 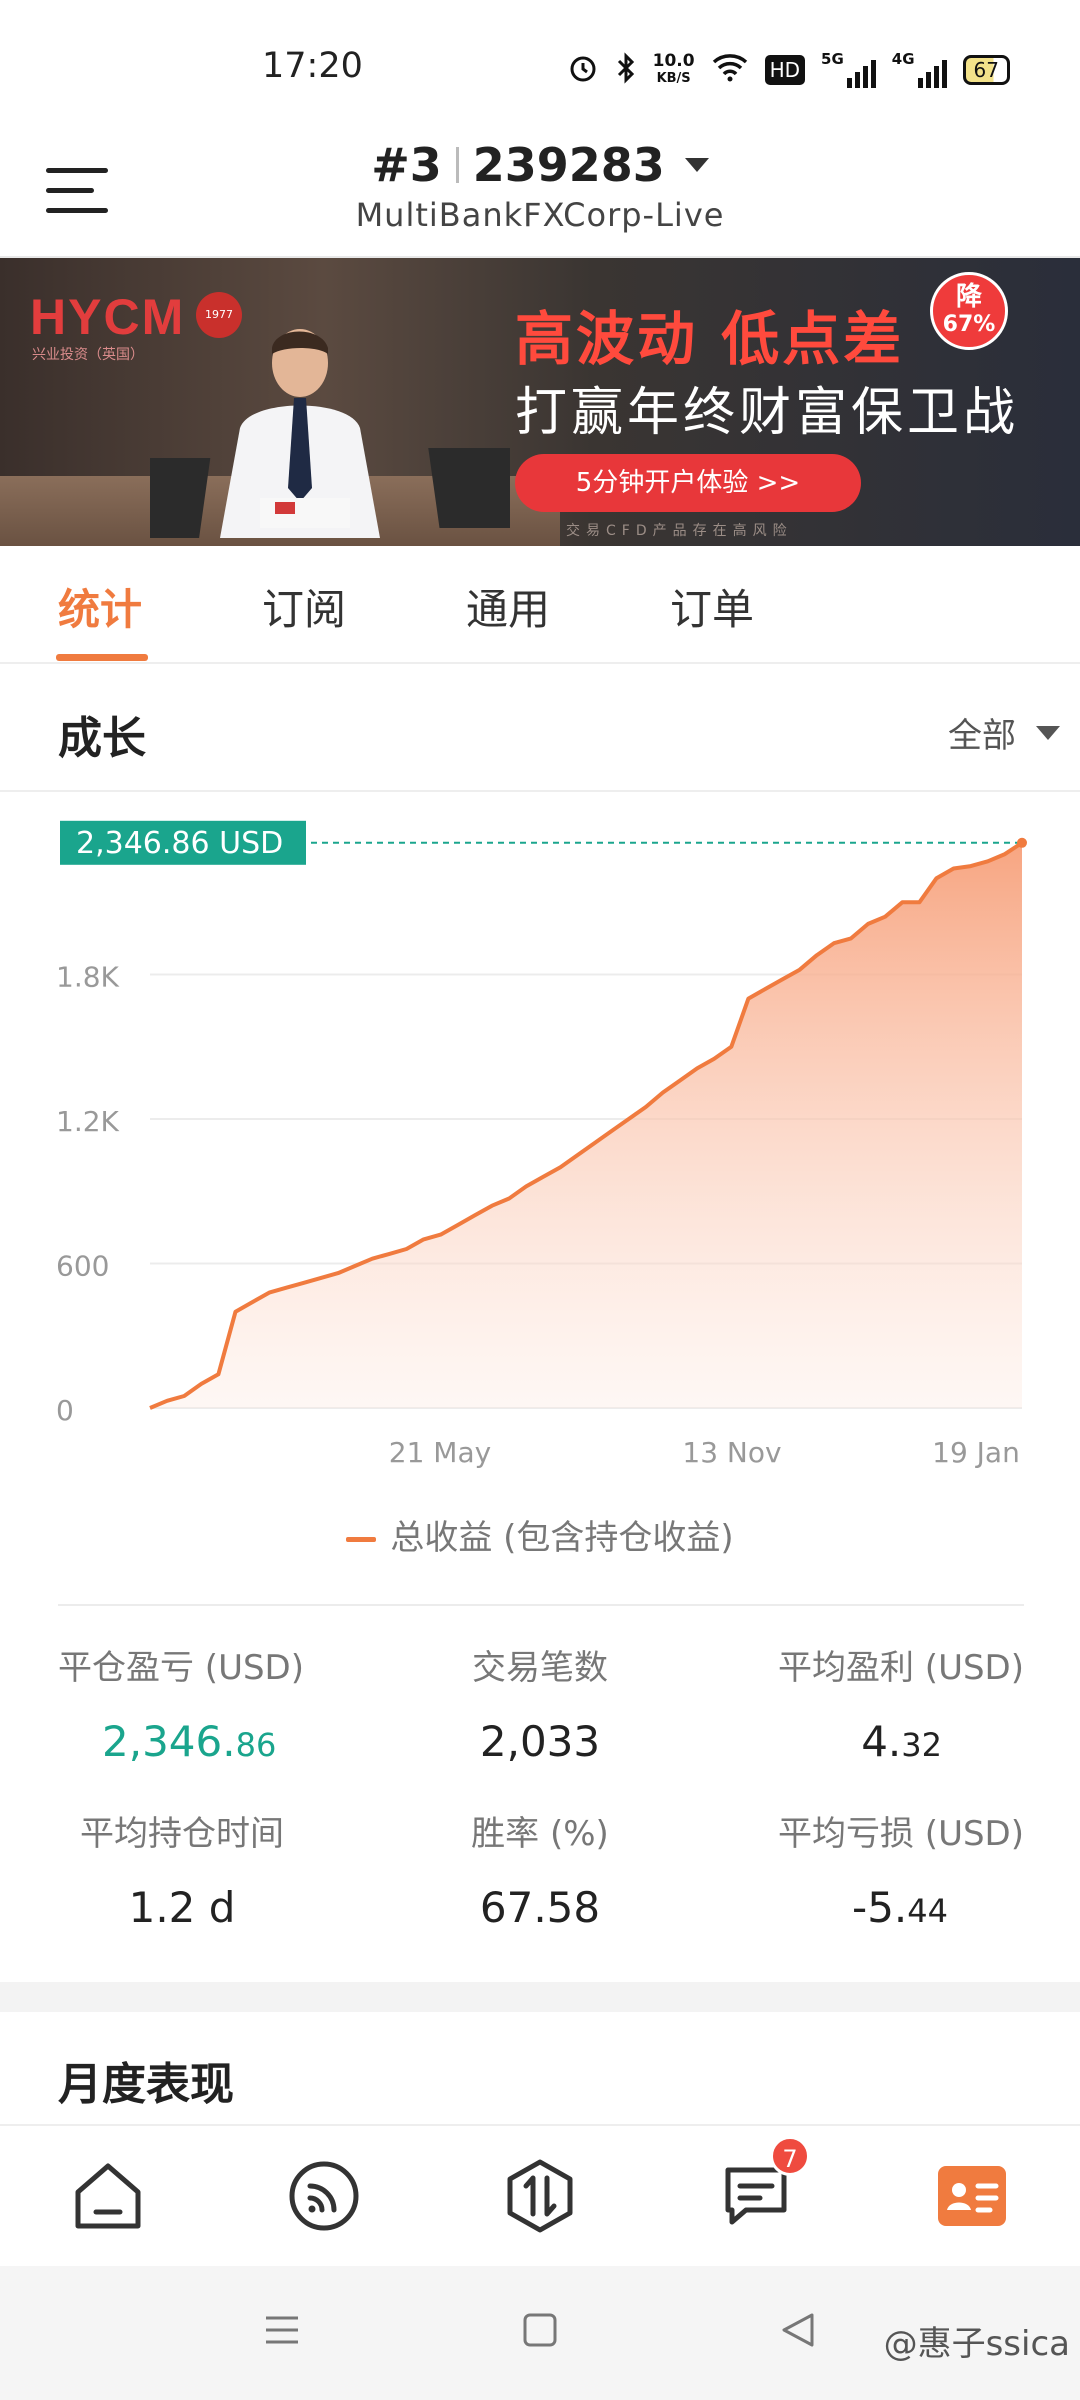 What do you see at coordinates (457, 165) in the screenshot?
I see `account-separator` at bounding box center [457, 165].